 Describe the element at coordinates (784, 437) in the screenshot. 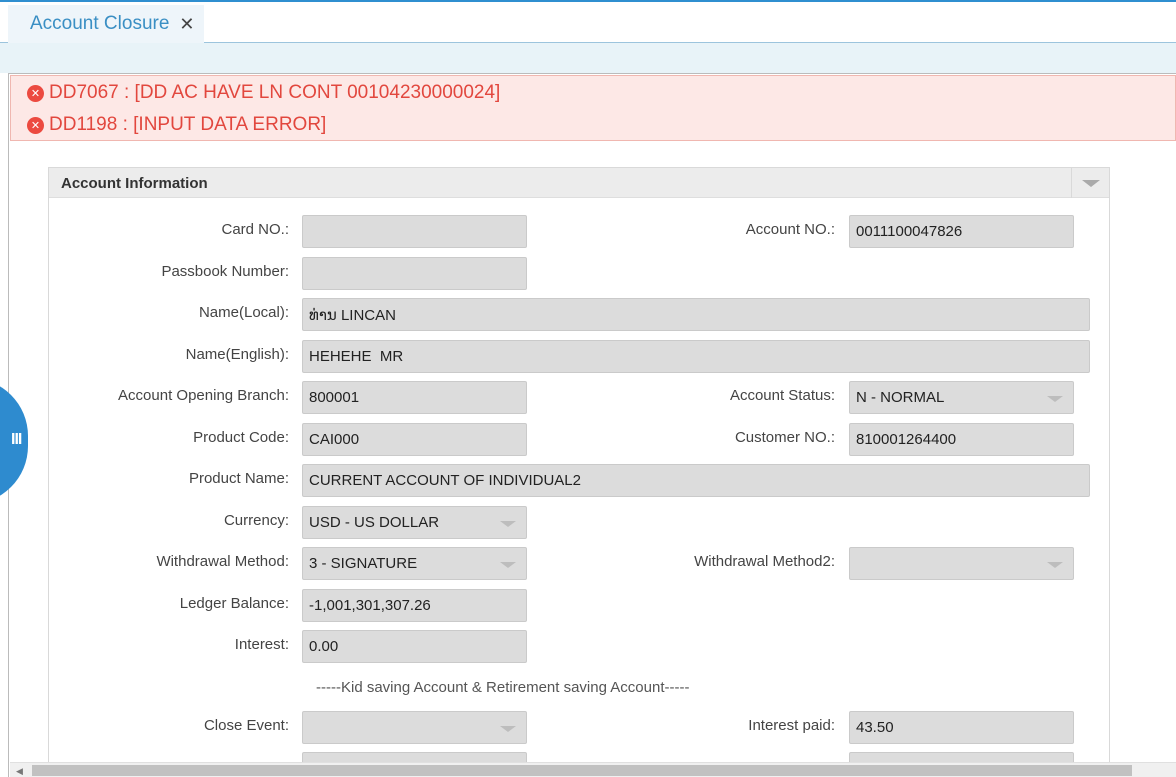

I see `customer-no-label: Customer NO.:` at that location.